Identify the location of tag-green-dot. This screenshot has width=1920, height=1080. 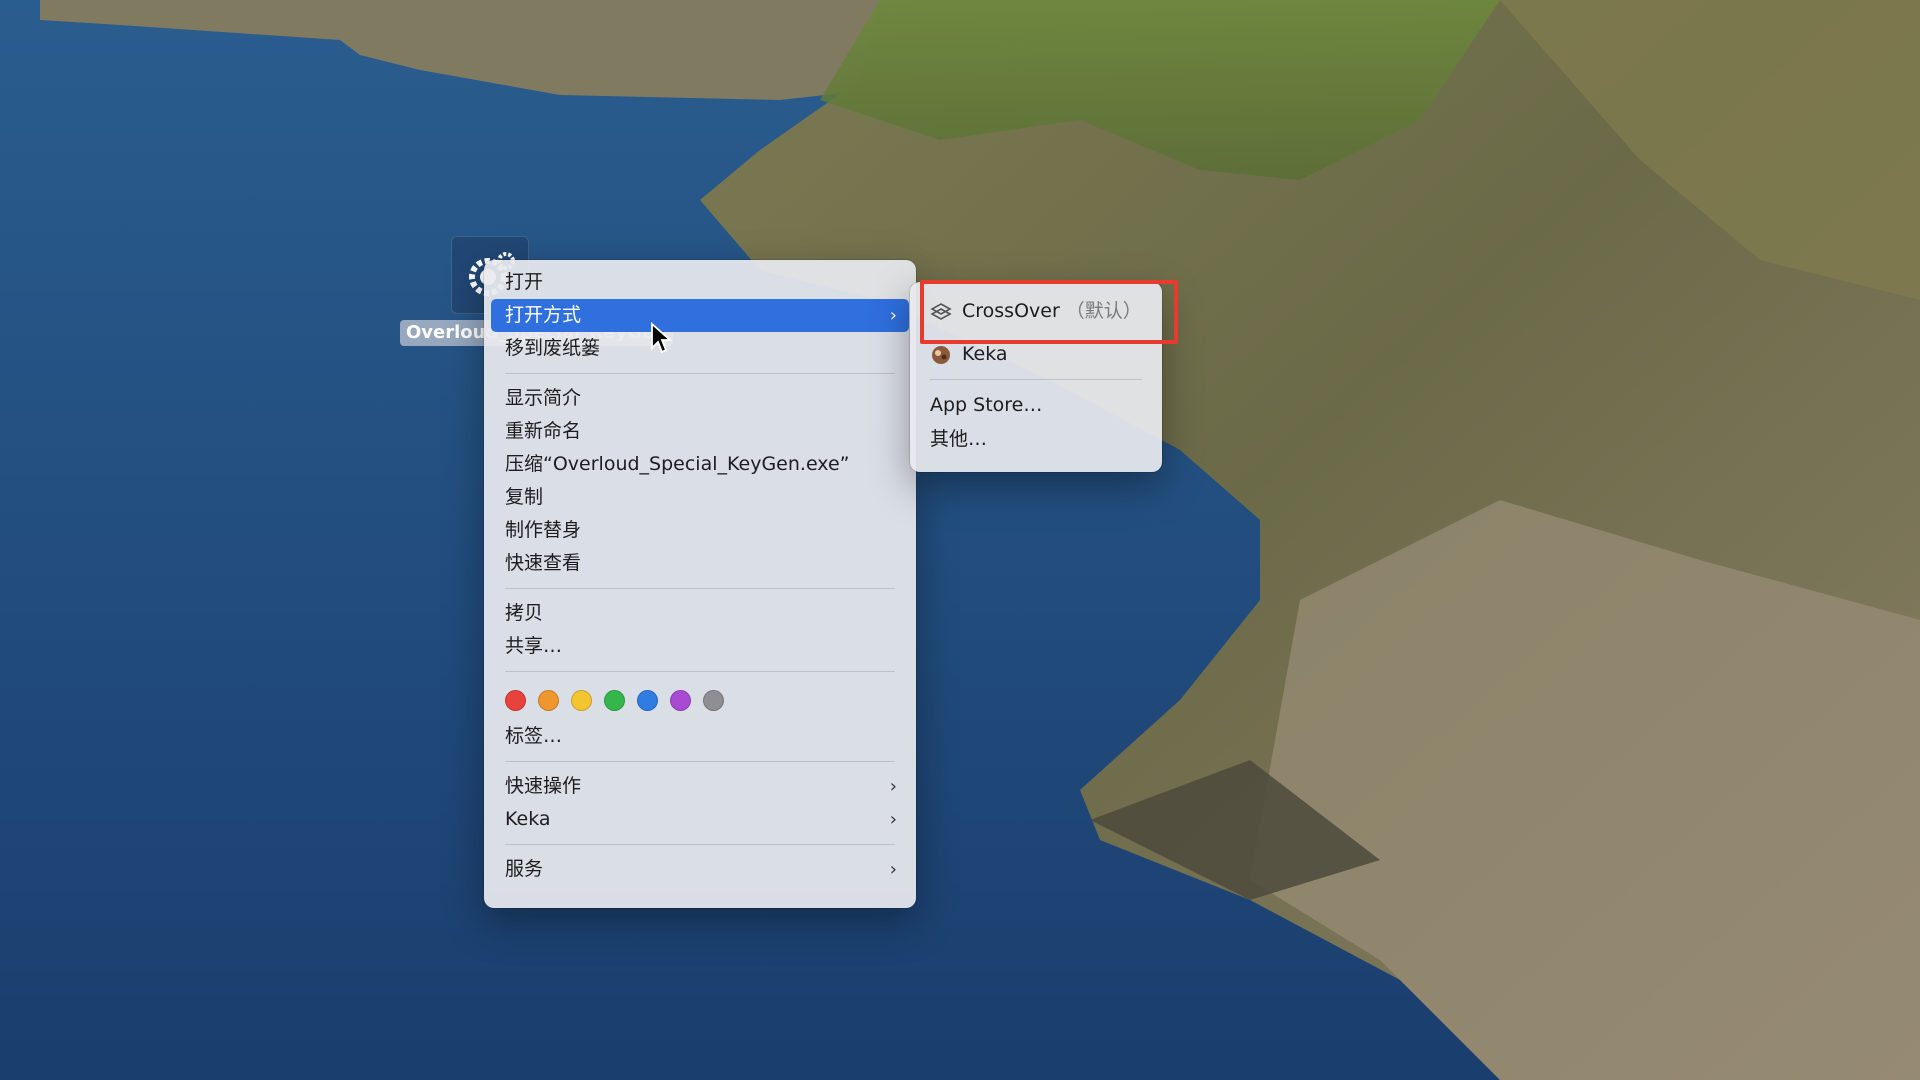
(614, 700).